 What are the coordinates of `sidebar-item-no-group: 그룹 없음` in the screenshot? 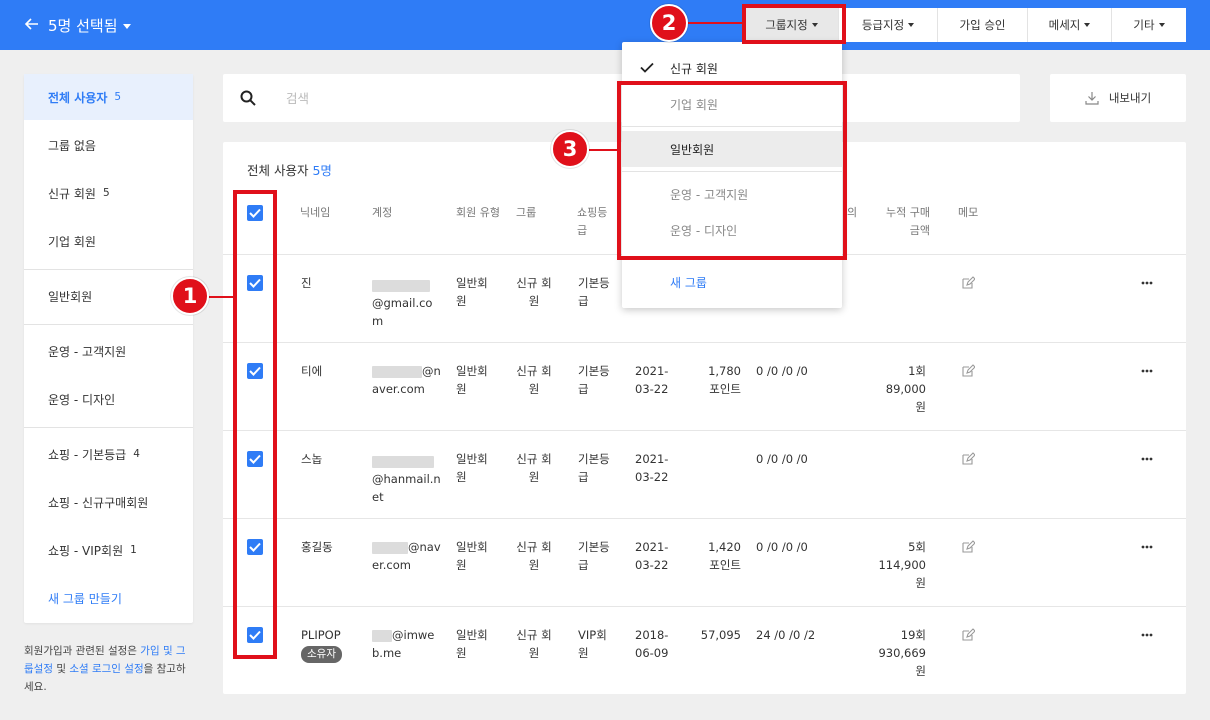 It's located at (108, 145).